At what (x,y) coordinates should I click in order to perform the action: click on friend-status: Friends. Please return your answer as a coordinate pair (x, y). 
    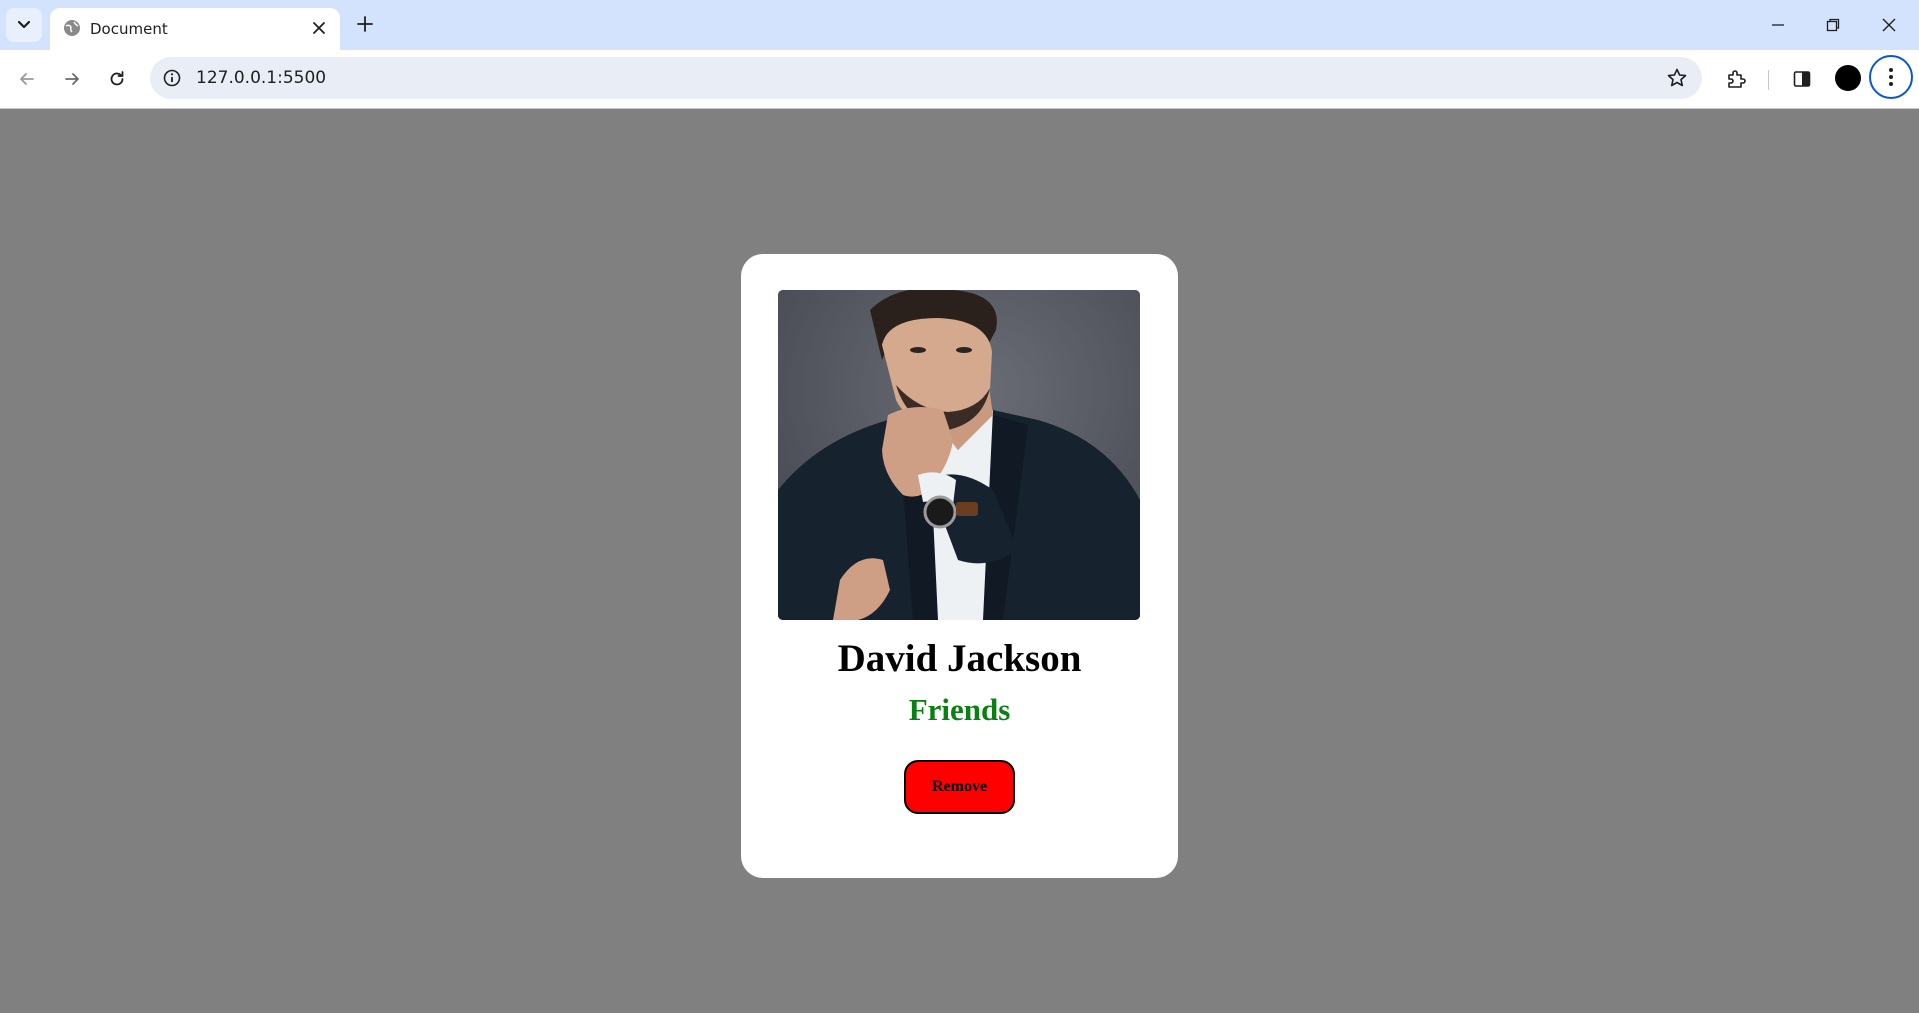
    Looking at the image, I should click on (959, 709).